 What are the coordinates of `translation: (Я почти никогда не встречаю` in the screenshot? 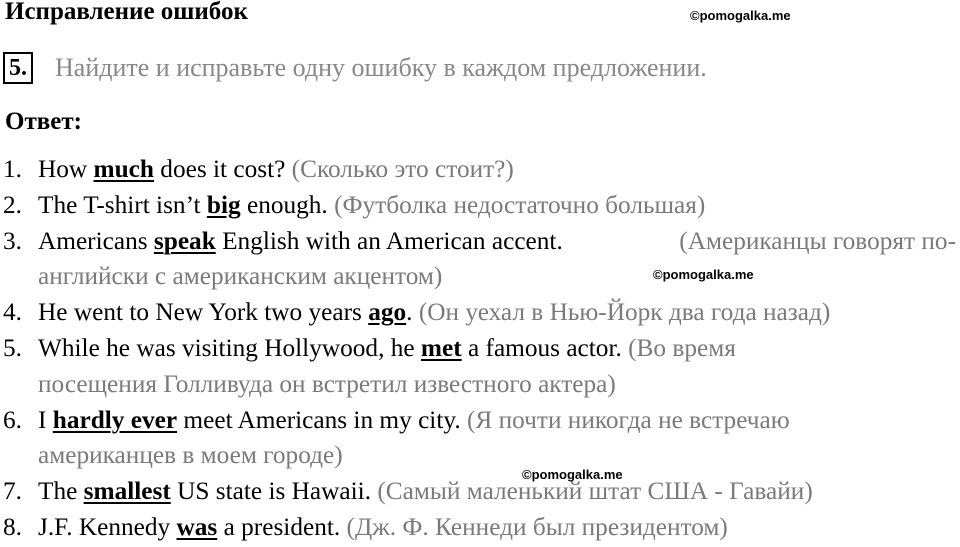 It's located at (625, 419).